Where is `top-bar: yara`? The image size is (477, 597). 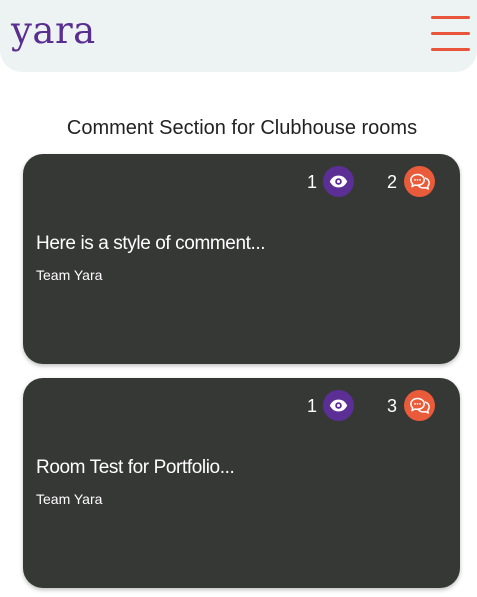
top-bar: yara is located at coordinates (238, 36).